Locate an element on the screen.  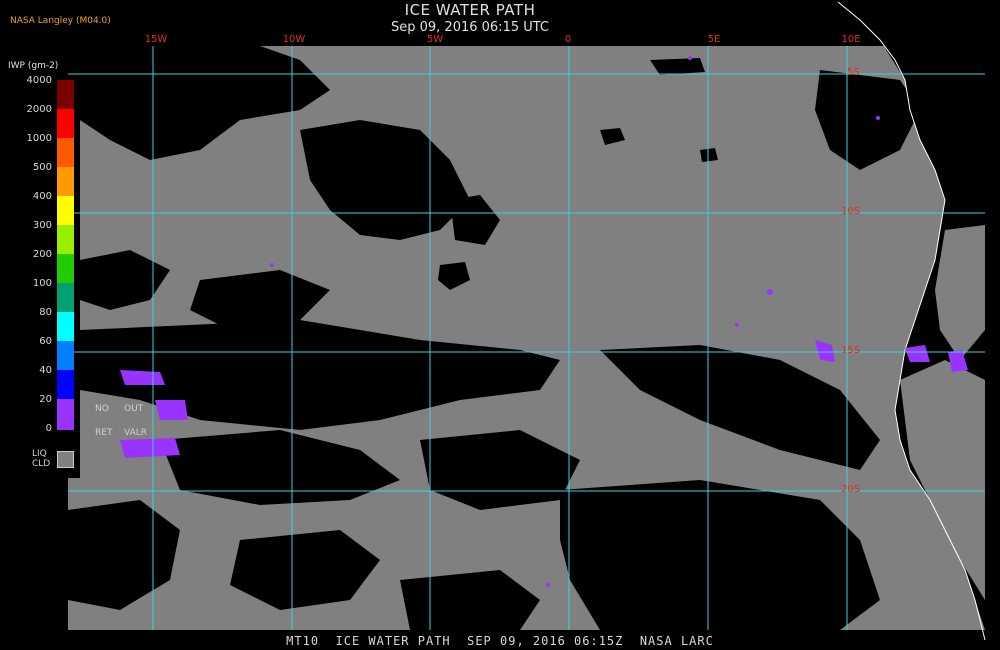
lon-label-0: 0 is located at coordinates (568, 39).